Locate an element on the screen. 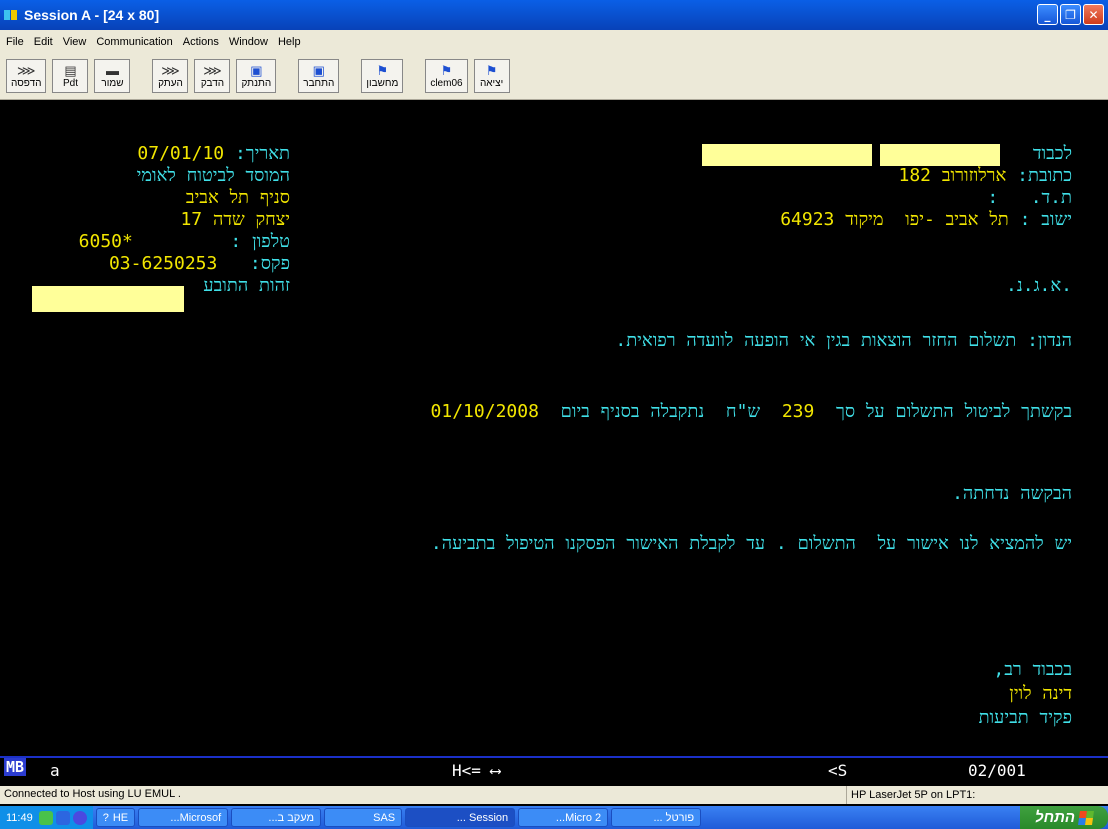  mode-indicator: MB is located at coordinates (15, 767).